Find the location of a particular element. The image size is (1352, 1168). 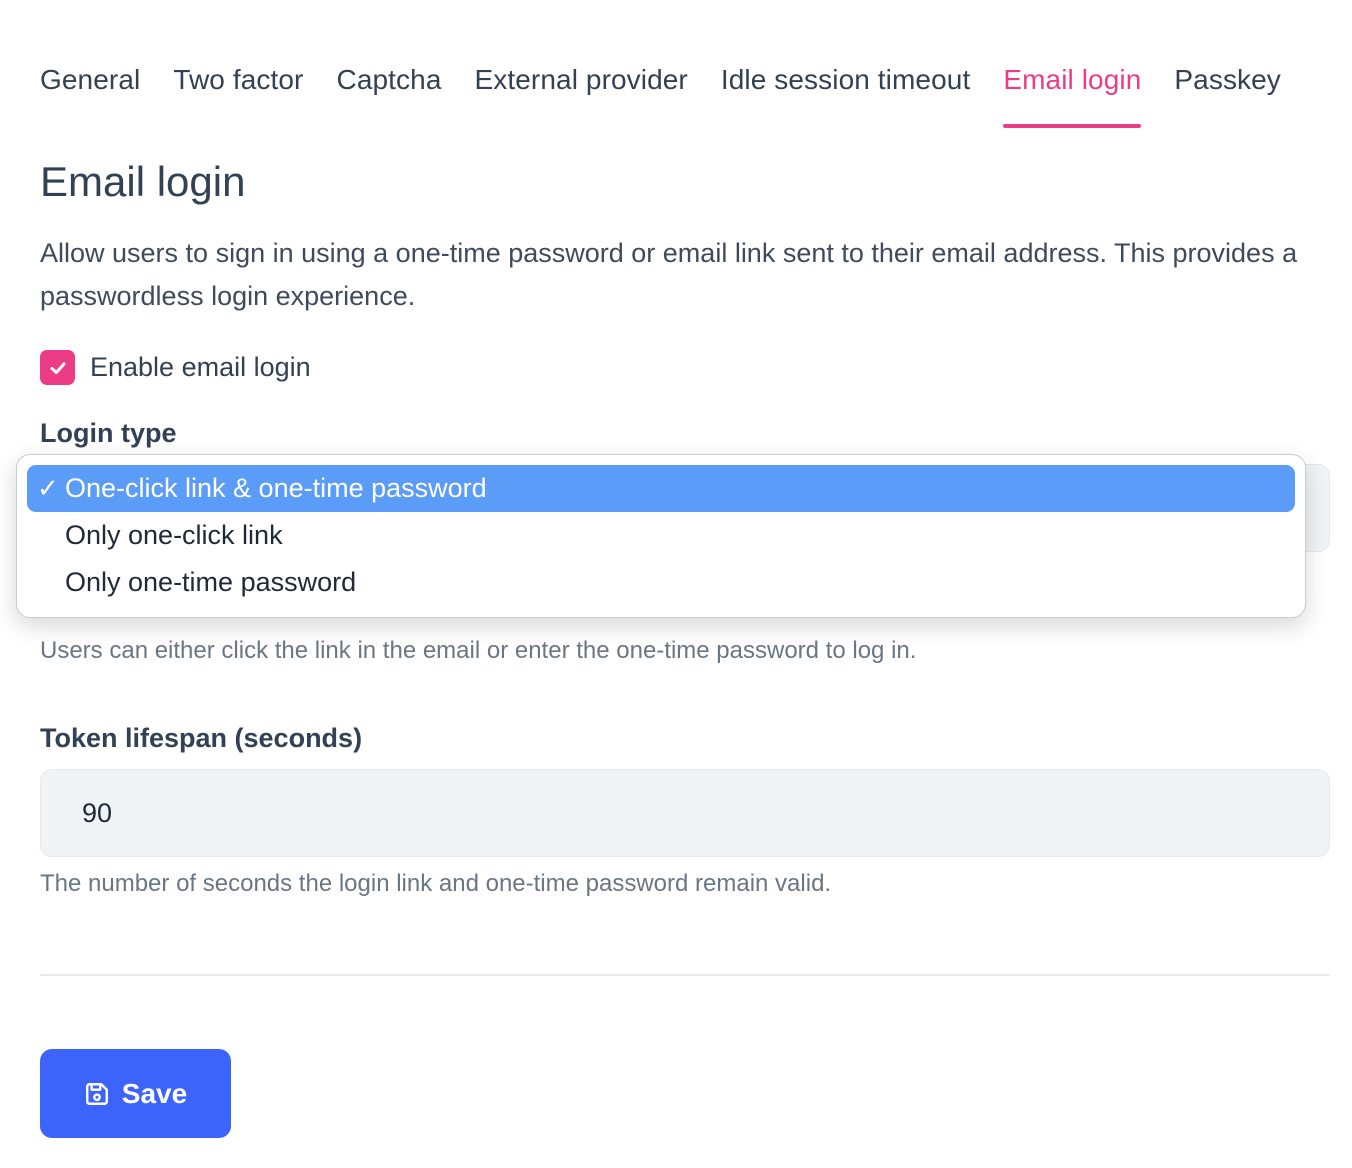

save-button: Save is located at coordinates (135, 1093).